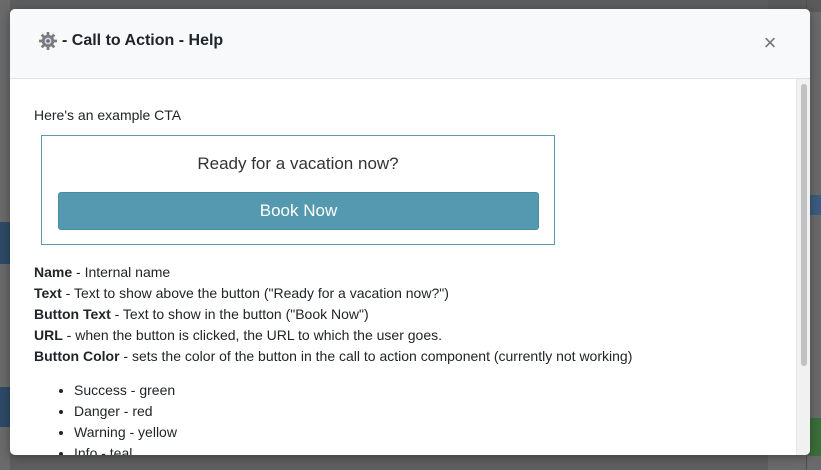 This screenshot has height=470, width=821. I want to click on gear-icon, so click(48, 41).